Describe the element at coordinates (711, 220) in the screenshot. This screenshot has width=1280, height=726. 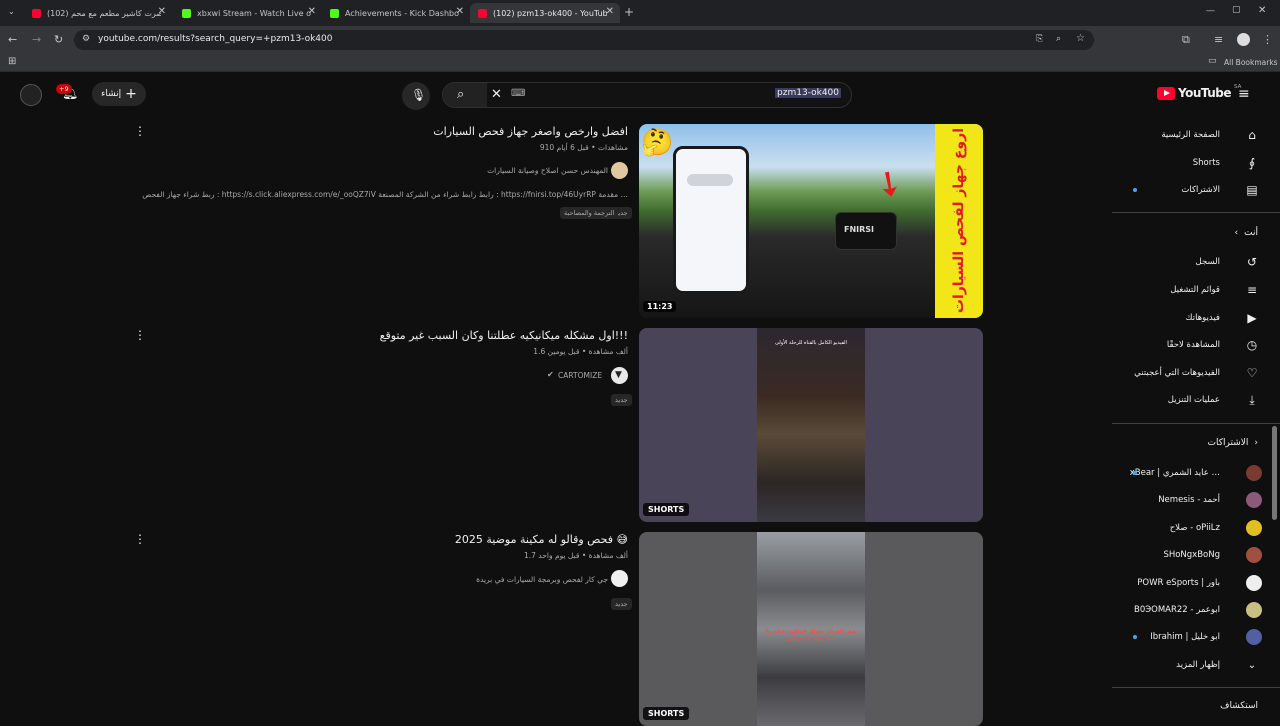
I see `thumbnail-phone` at that location.